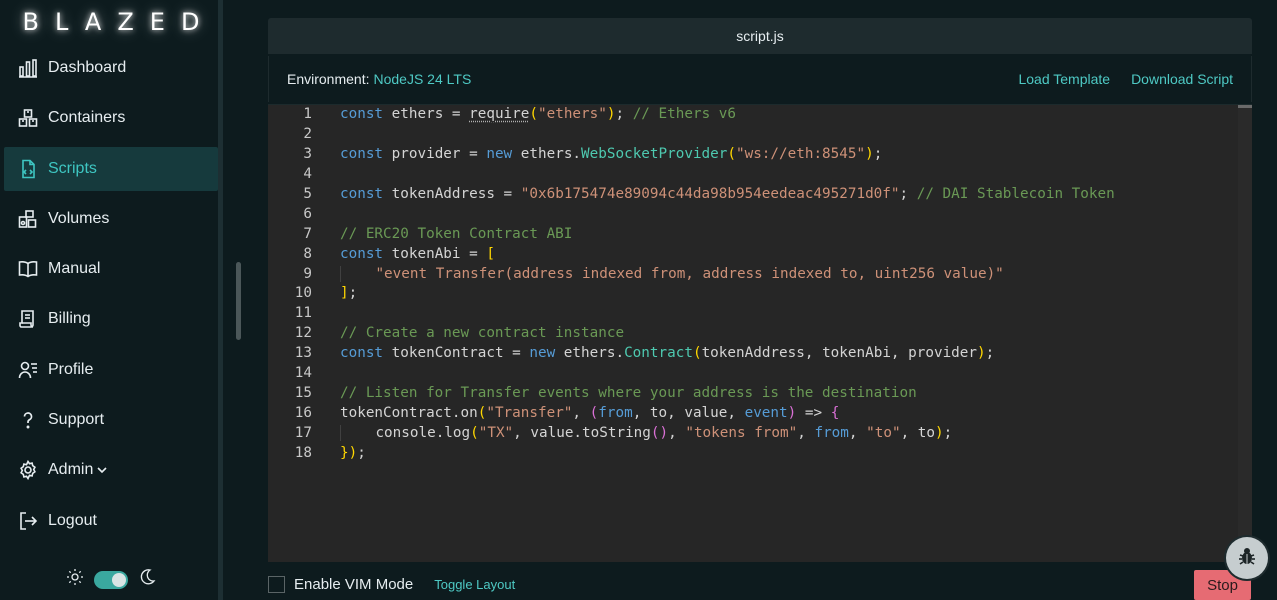 The image size is (1277, 600). Describe the element at coordinates (71, 470) in the screenshot. I see `sidebar-item-label: Admin` at that location.